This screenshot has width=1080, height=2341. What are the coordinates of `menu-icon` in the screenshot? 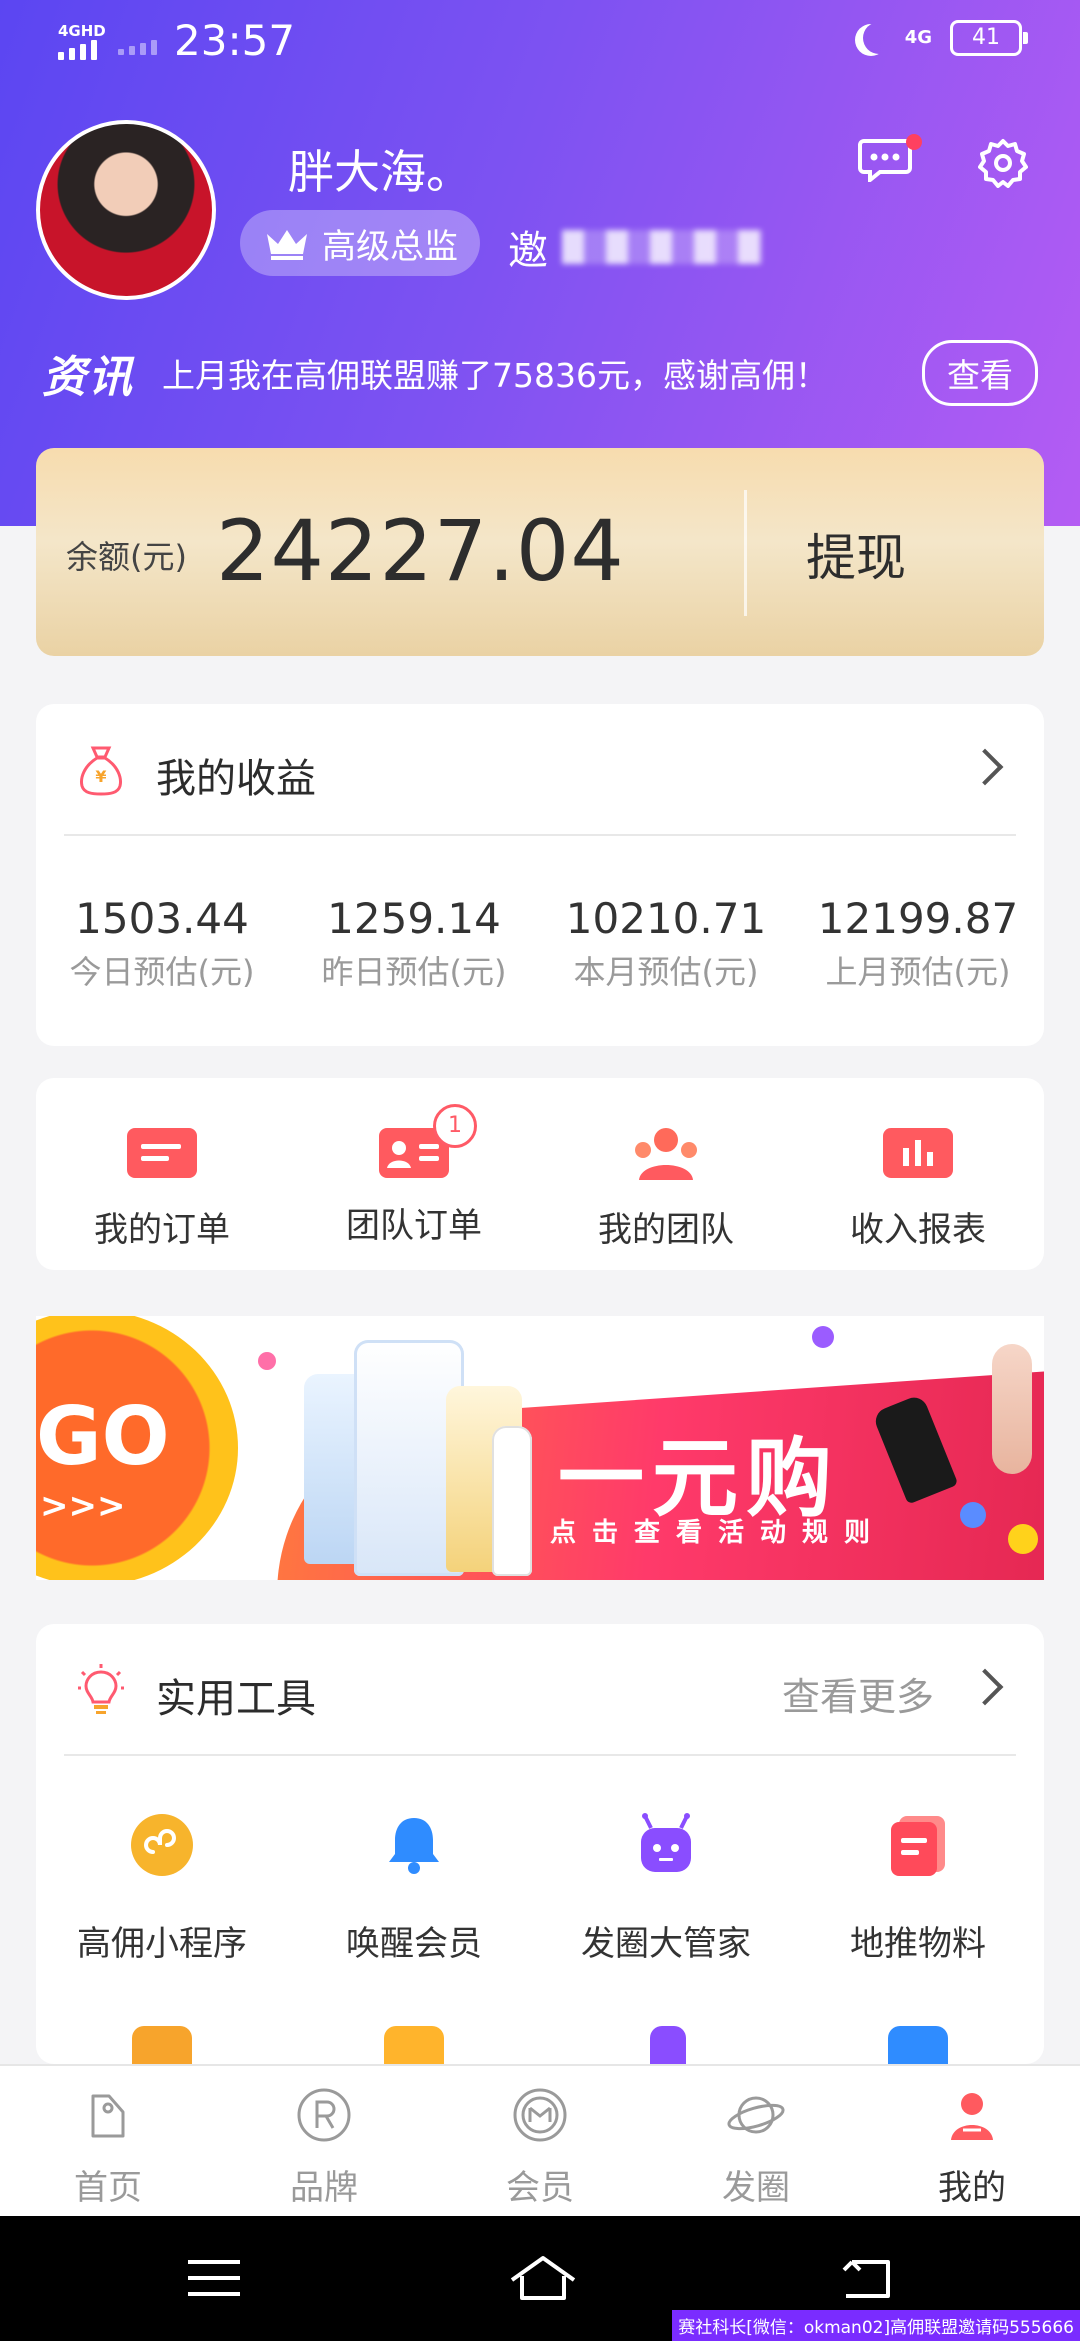 It's located at (214, 2278).